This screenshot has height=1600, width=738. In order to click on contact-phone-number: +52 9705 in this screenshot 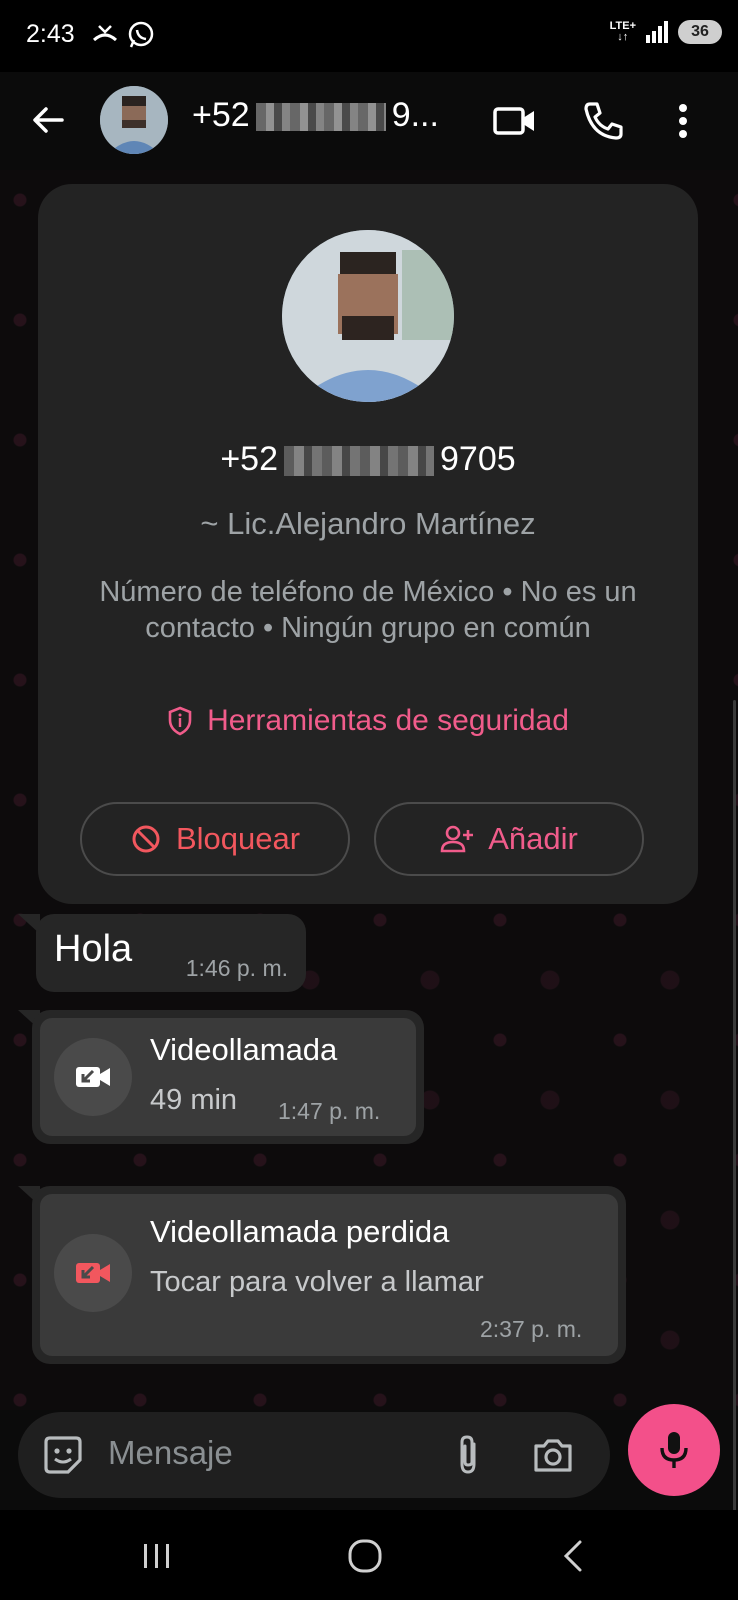, I will do `click(368, 459)`.